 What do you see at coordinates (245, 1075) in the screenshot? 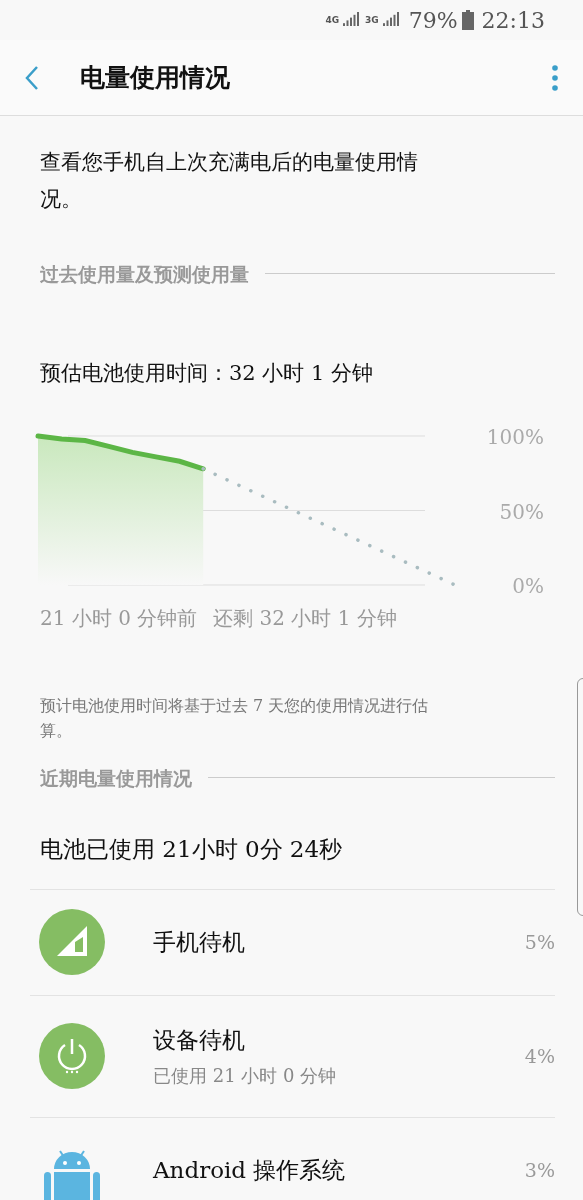
I see `usage-detail: 已使用 21 小时 0 分钟` at bounding box center [245, 1075].